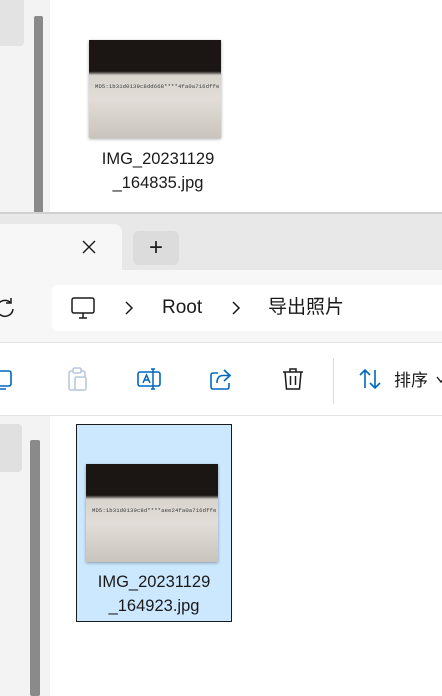 This screenshot has width=442, height=696. I want to click on top-file-thumbnail: MD5:1b31d0139c8dd668****4fa0a716dffe, so click(155, 89).